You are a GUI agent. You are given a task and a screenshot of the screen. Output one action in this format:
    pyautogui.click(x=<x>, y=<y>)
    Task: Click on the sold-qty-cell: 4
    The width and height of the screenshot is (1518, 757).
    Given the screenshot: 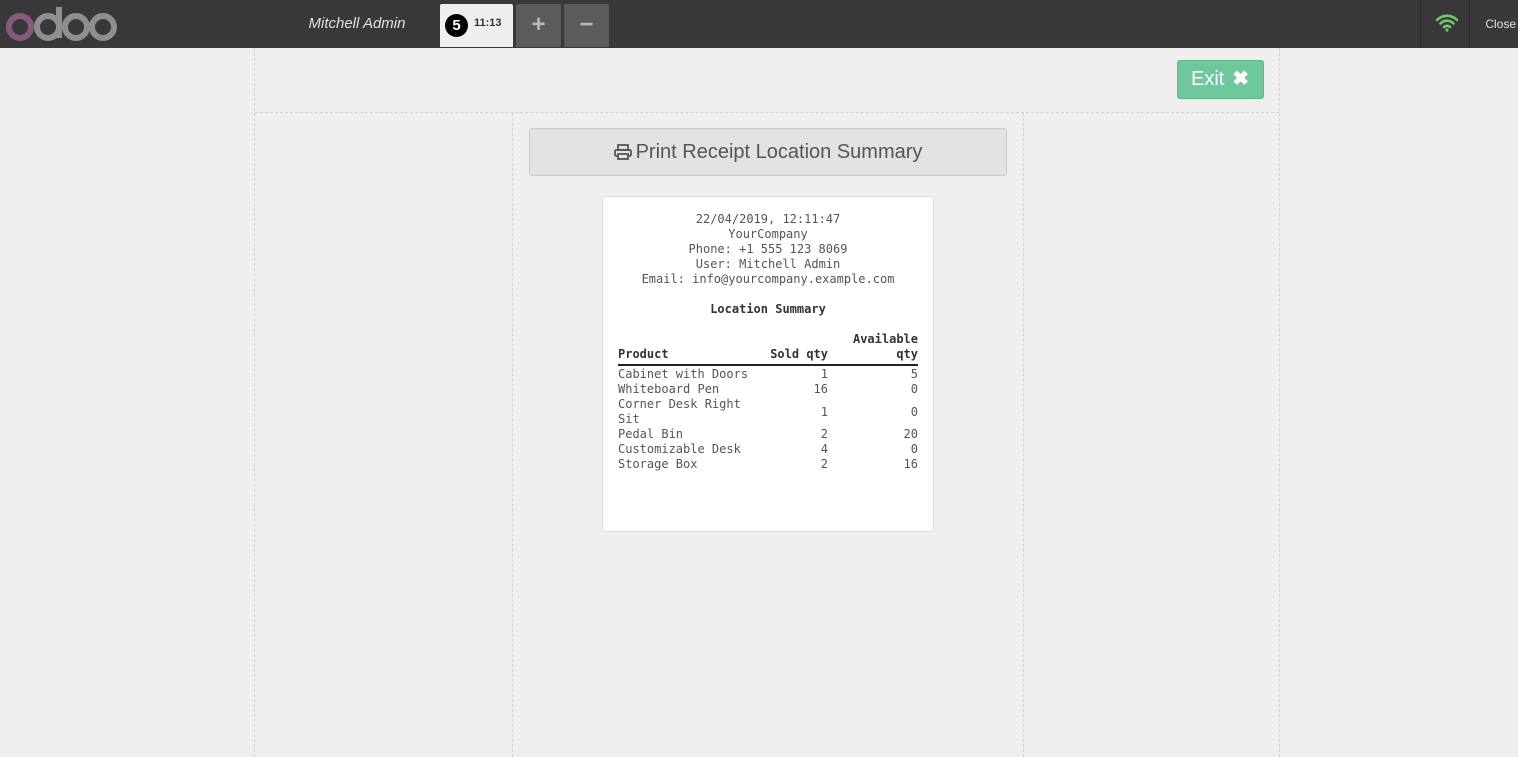 What is the action you would take?
    pyautogui.click(x=824, y=449)
    